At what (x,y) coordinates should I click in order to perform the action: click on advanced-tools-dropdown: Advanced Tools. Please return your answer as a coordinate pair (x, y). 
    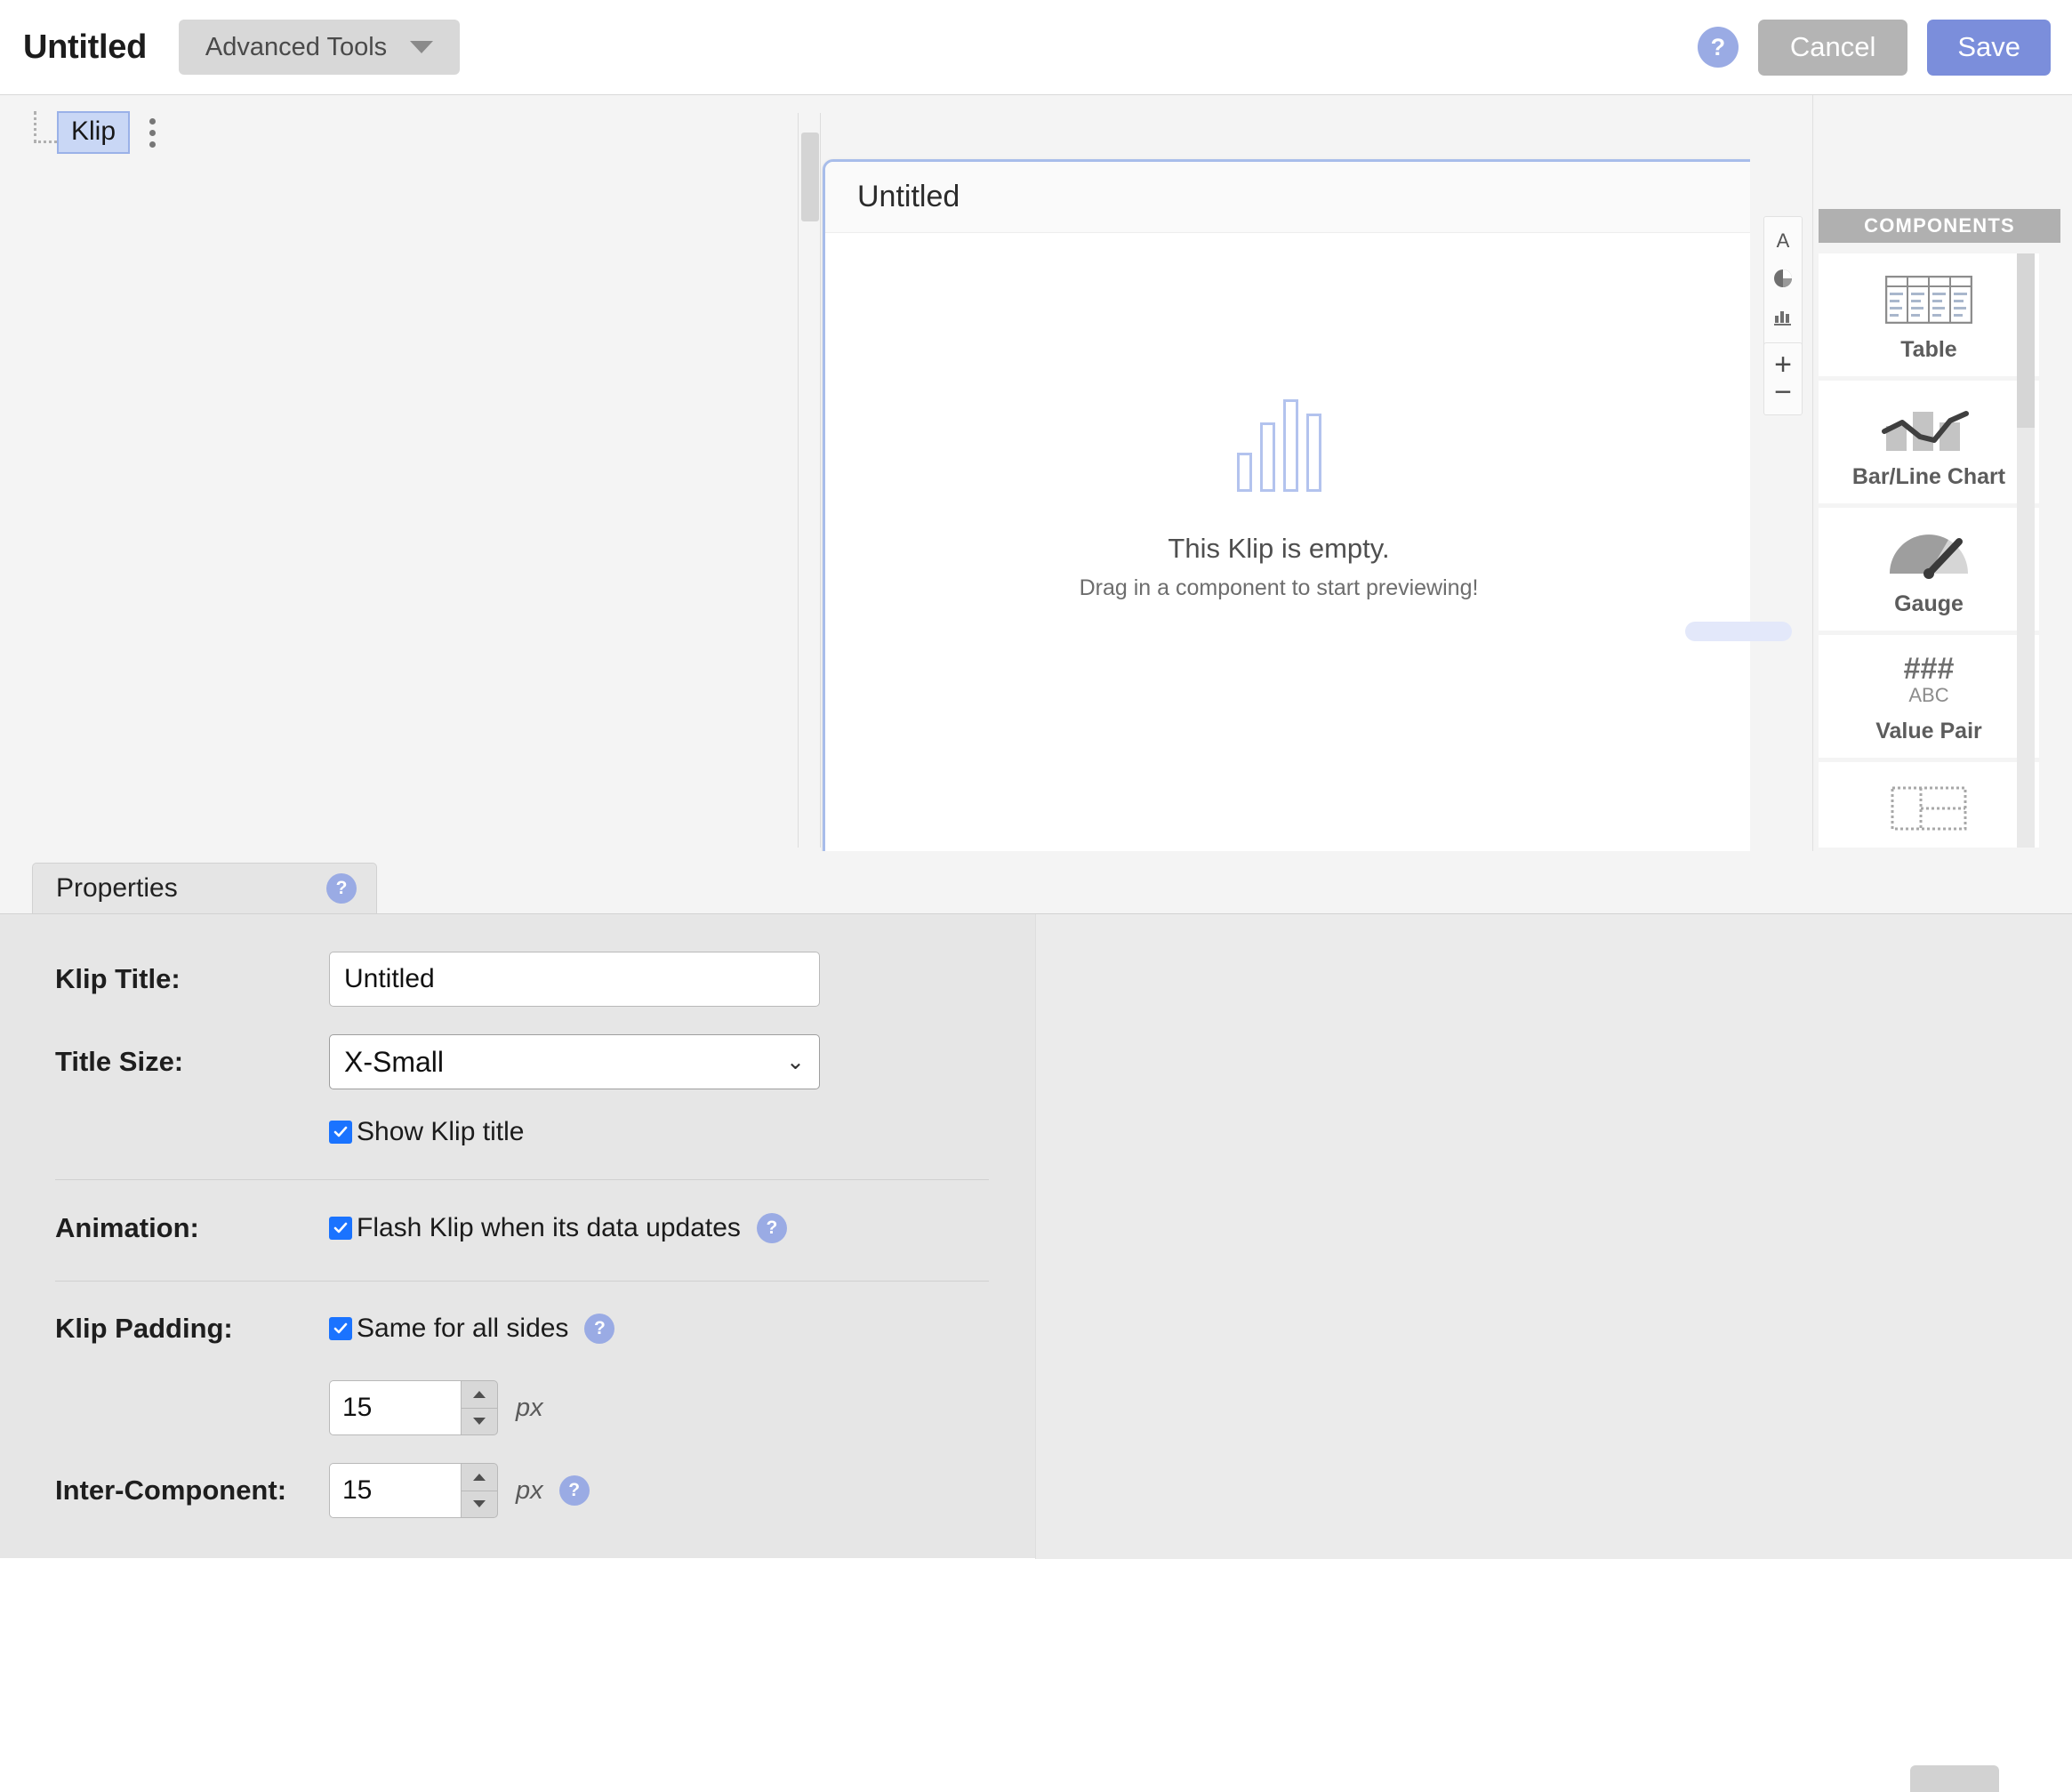
    Looking at the image, I should click on (320, 47).